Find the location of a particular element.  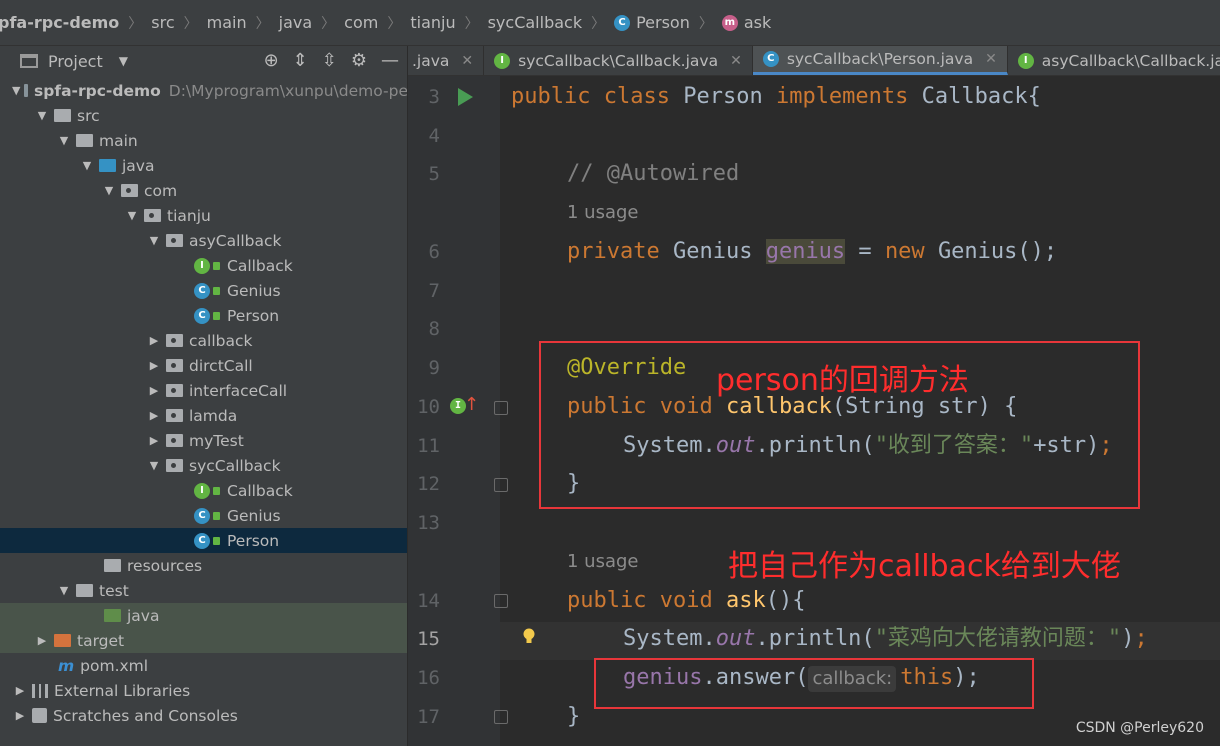

tree-item-label: myTest is located at coordinates (216, 440).